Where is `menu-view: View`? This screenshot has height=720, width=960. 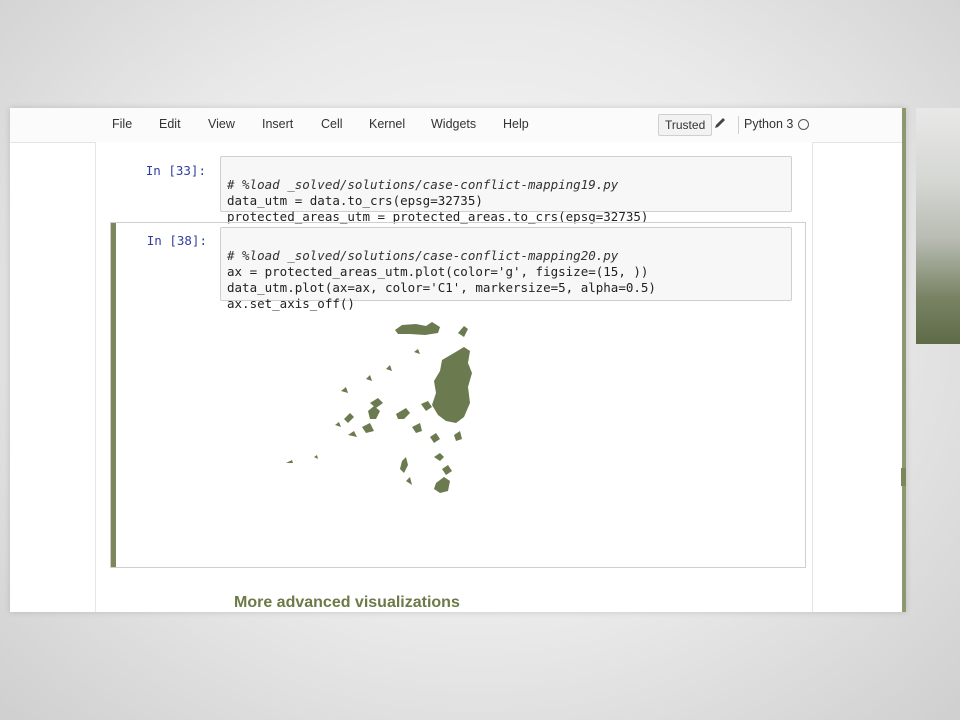
menu-view: View is located at coordinates (221, 124).